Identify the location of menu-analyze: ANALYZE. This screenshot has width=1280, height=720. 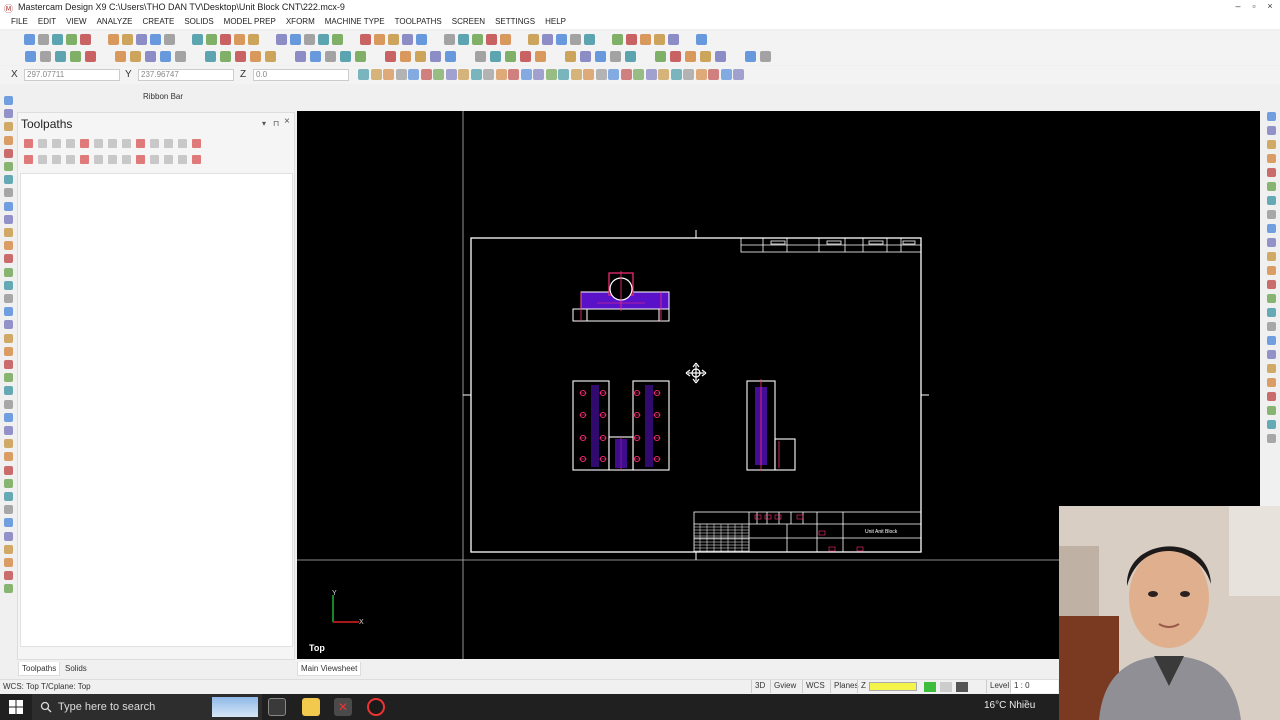
(115, 22).